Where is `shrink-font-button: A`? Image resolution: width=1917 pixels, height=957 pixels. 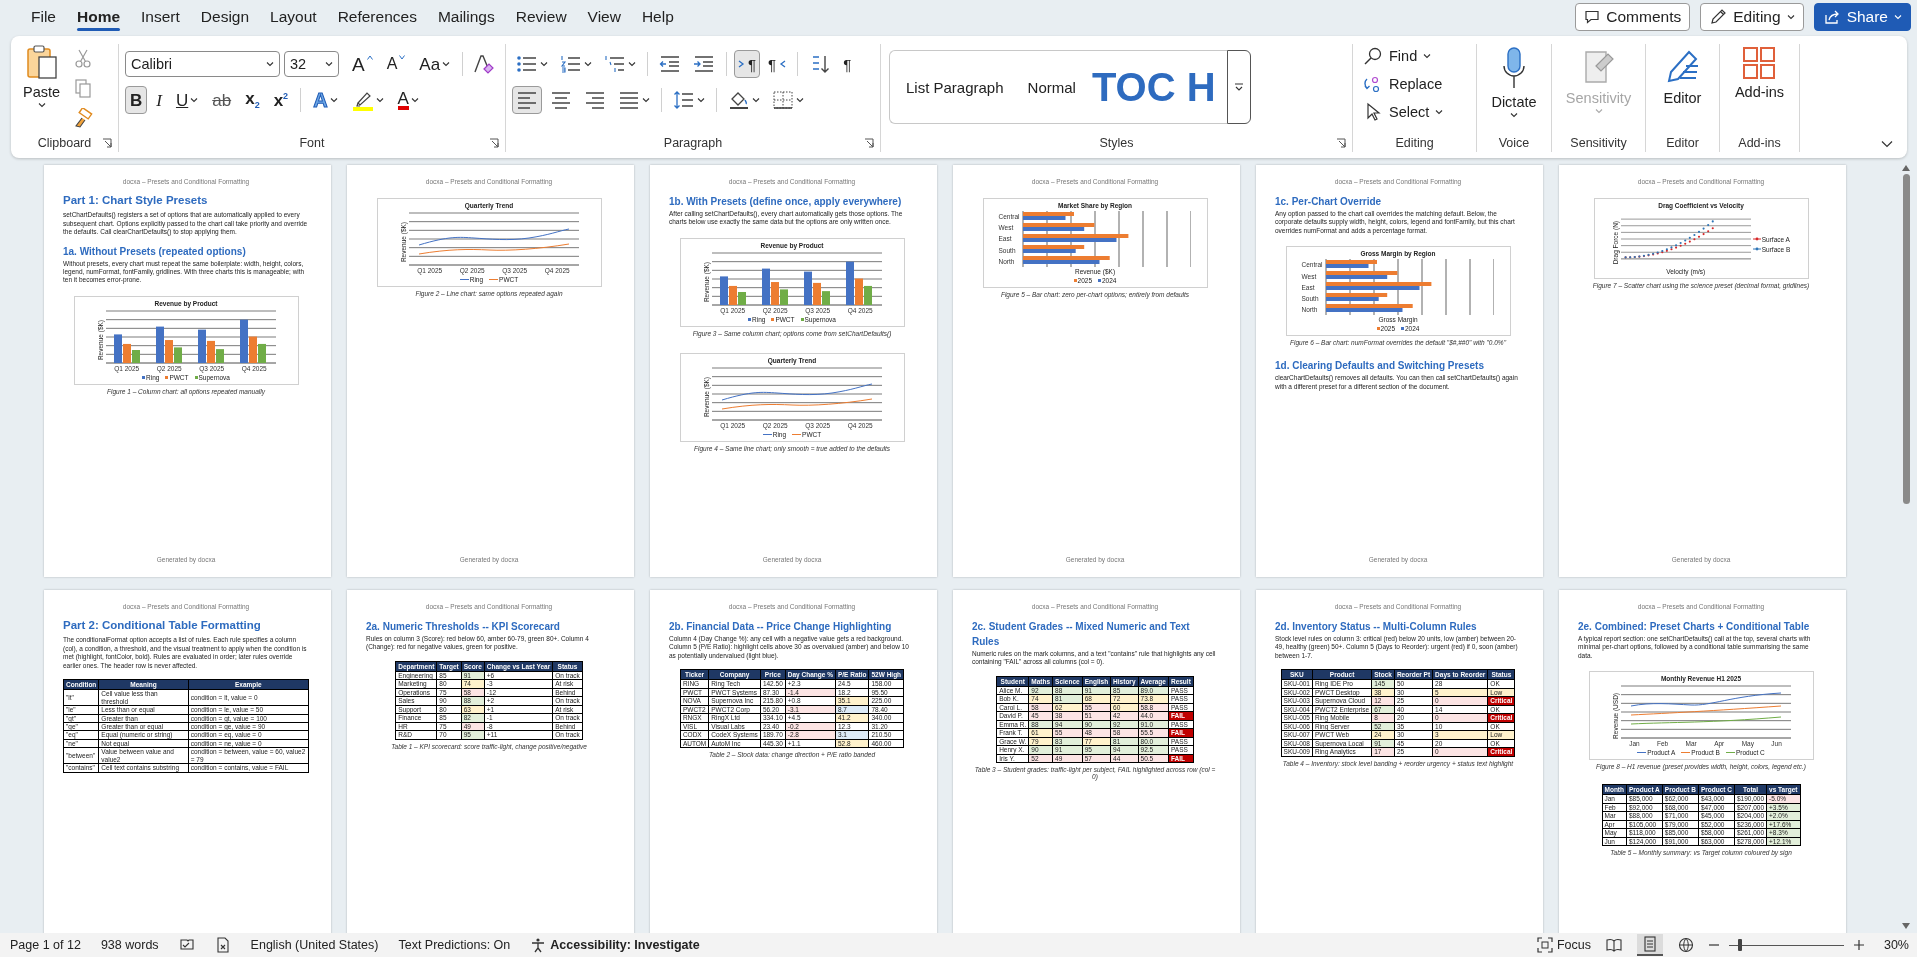
shrink-font-button: A is located at coordinates (396, 64).